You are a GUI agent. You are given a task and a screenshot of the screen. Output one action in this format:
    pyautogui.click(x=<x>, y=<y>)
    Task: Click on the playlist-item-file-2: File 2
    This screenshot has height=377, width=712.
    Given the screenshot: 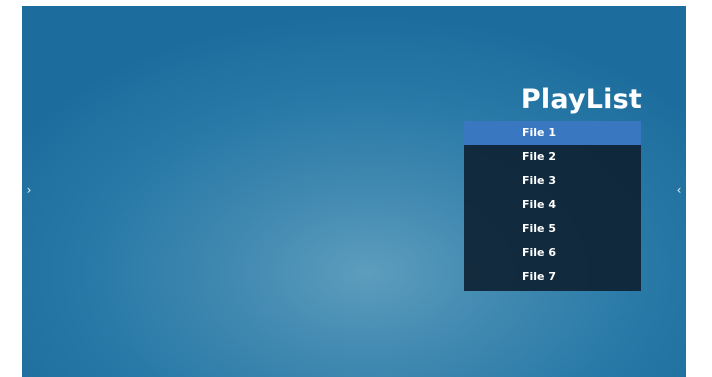 What is the action you would take?
    pyautogui.click(x=552, y=157)
    